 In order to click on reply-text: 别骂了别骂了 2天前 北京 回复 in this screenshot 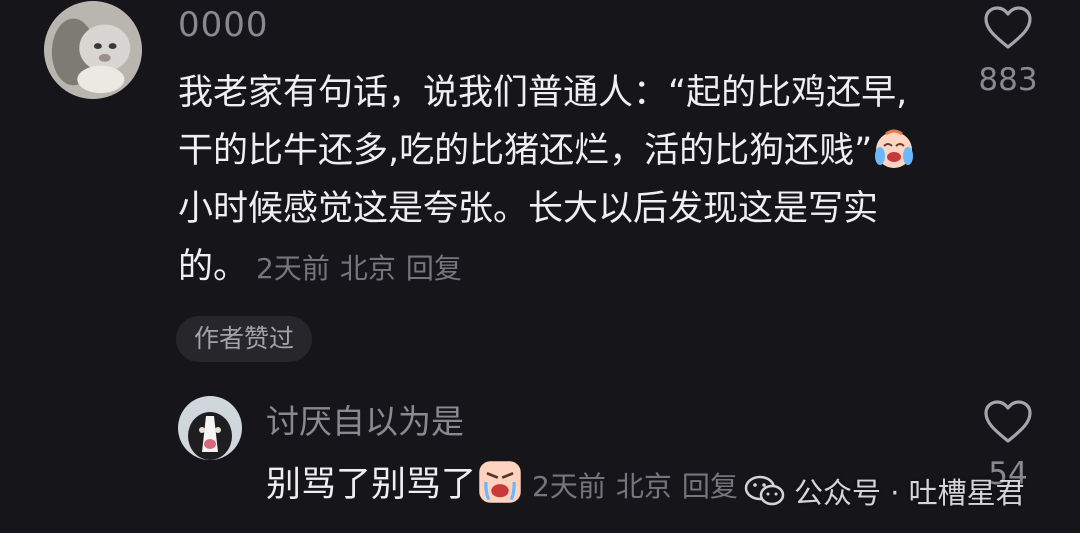, I will do `click(502, 486)`.